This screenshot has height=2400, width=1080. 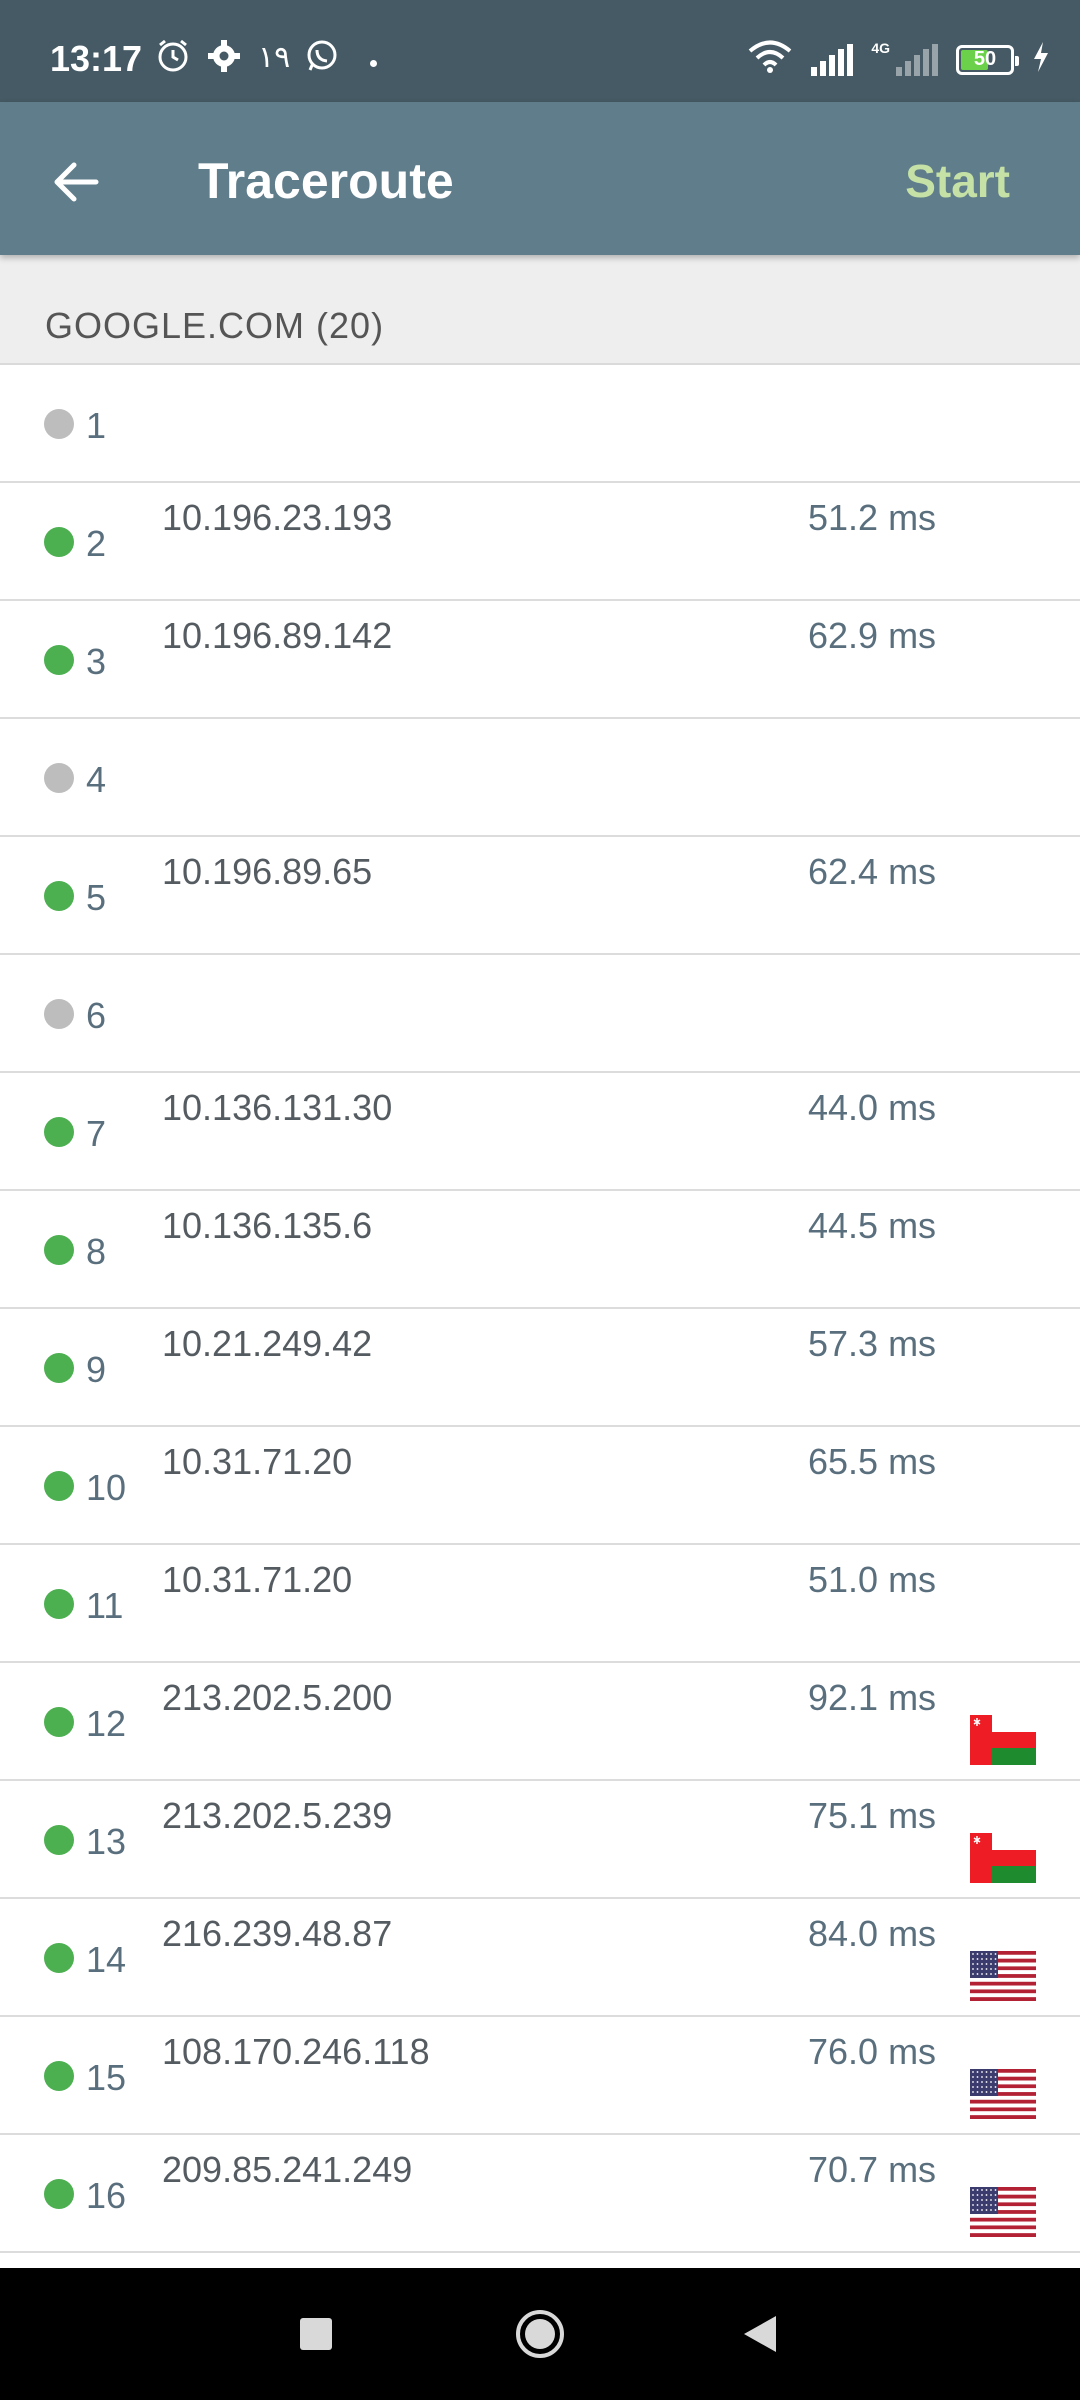 I want to click on app-bar: Traceroute Start, so click(x=540, y=178).